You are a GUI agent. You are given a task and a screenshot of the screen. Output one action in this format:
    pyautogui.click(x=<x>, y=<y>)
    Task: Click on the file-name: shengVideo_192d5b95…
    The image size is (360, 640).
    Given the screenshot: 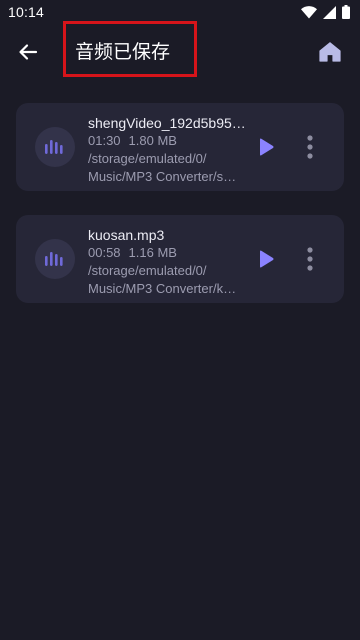 What is the action you would take?
    pyautogui.click(x=167, y=123)
    